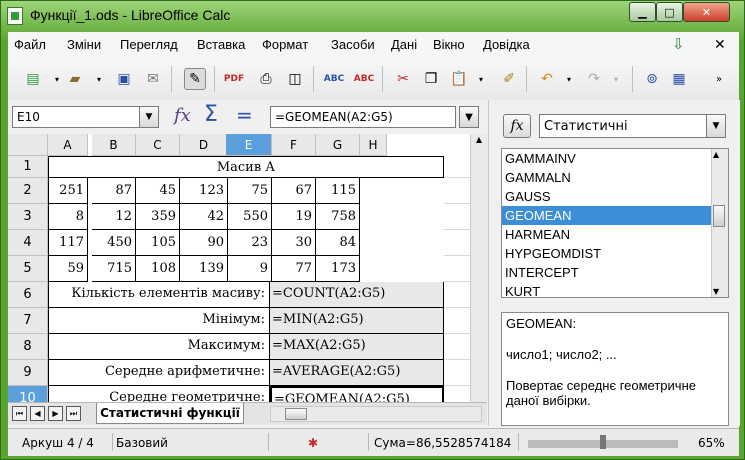 The width and height of the screenshot is (745, 460). Describe the element at coordinates (338, 217) in the screenshot. I see `data-cell: 758` at that location.